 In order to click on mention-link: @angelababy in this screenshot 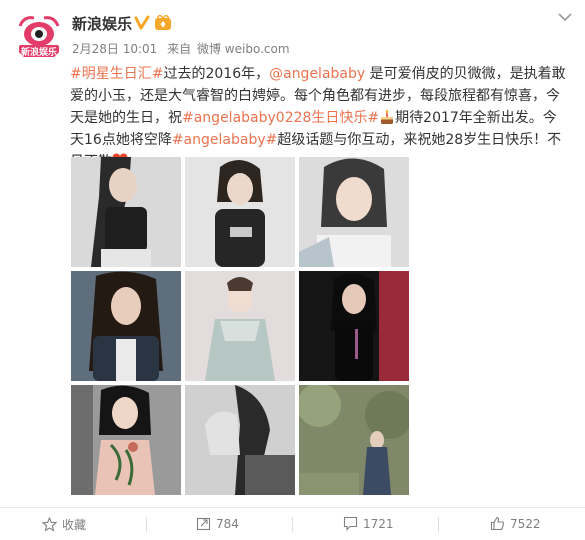, I will do `click(317, 74)`.